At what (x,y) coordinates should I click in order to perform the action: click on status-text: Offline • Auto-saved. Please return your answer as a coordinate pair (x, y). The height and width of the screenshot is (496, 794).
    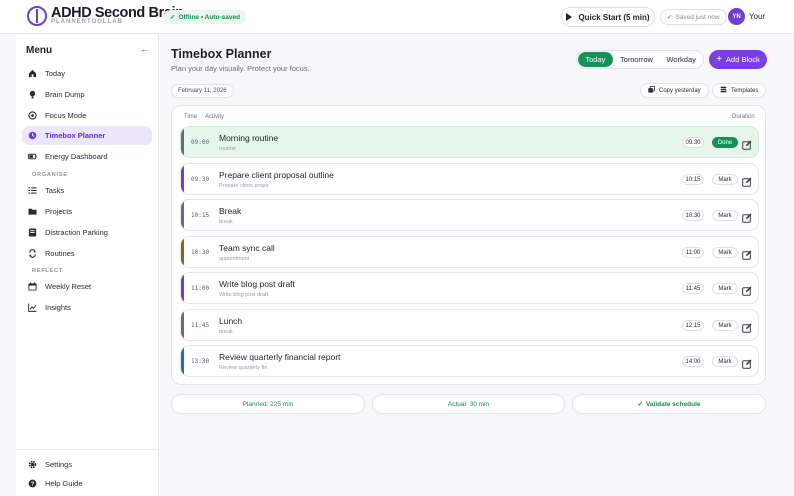
    Looking at the image, I should click on (209, 17).